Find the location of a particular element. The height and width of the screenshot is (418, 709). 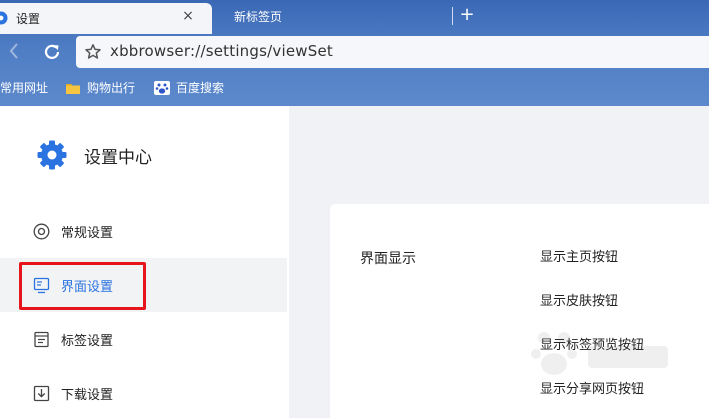

monitor-icon is located at coordinates (41, 285).